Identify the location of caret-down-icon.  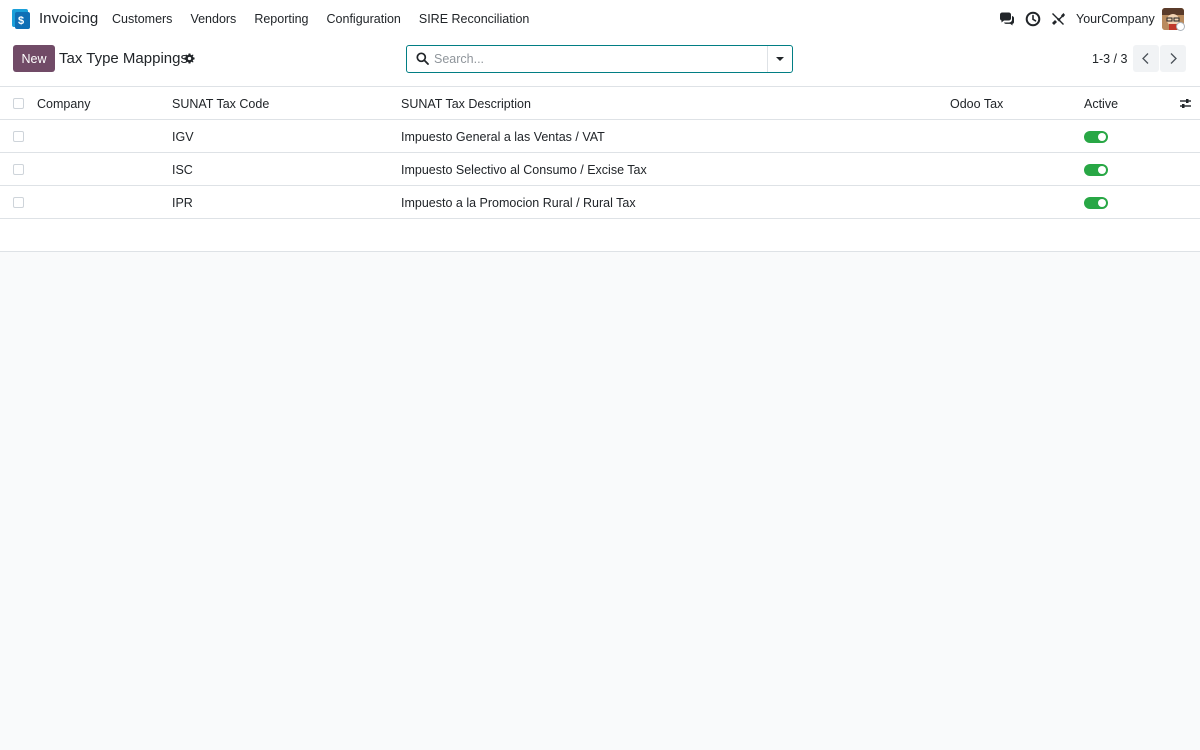
(780, 59).